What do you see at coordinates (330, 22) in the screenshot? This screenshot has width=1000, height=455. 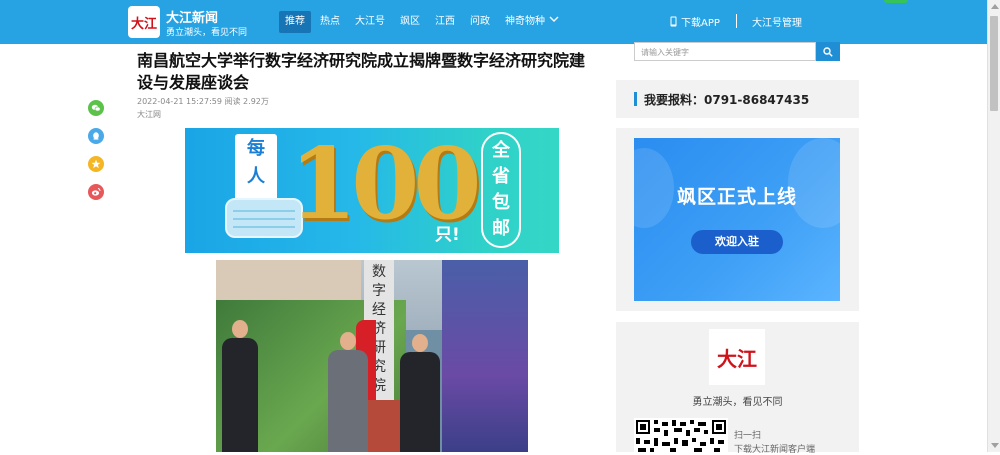 I see `nav-item-hot: 热点` at bounding box center [330, 22].